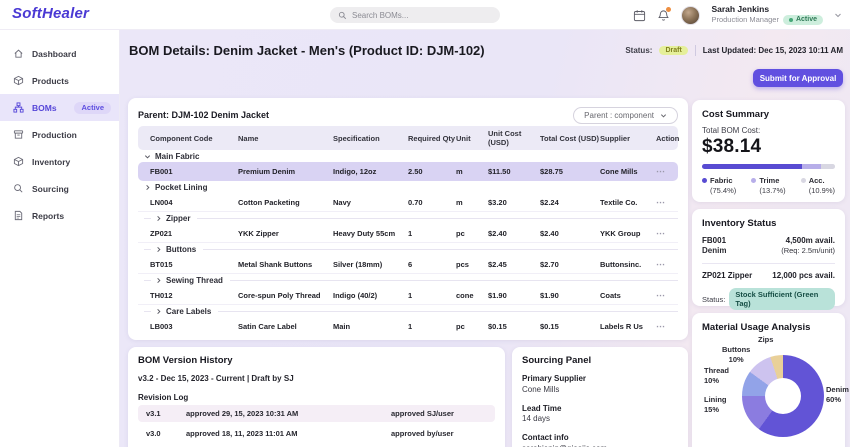 The image size is (850, 447). What do you see at coordinates (59, 80) in the screenshot?
I see `sidebar-item-products: Products` at bounding box center [59, 80].